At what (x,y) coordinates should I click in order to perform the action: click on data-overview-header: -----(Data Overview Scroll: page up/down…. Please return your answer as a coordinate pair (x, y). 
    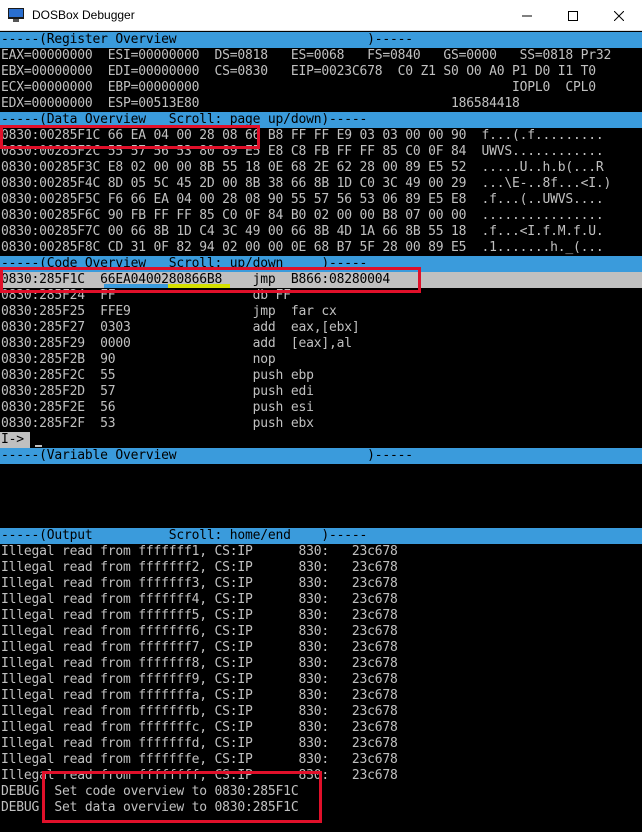
    Looking at the image, I should click on (321, 120).